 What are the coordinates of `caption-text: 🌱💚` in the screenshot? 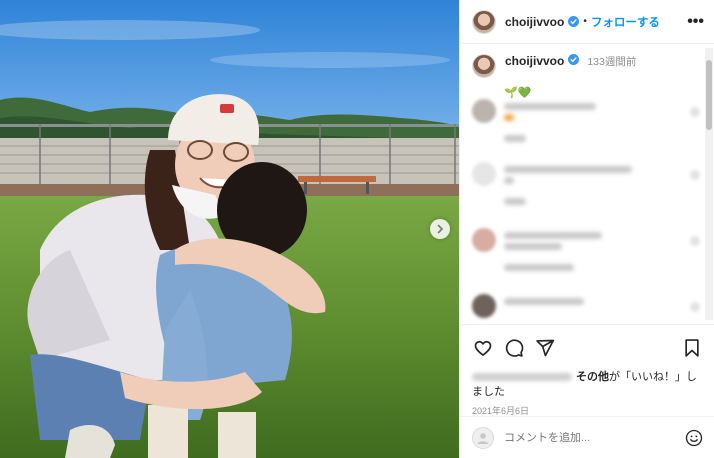 It's located at (518, 93).